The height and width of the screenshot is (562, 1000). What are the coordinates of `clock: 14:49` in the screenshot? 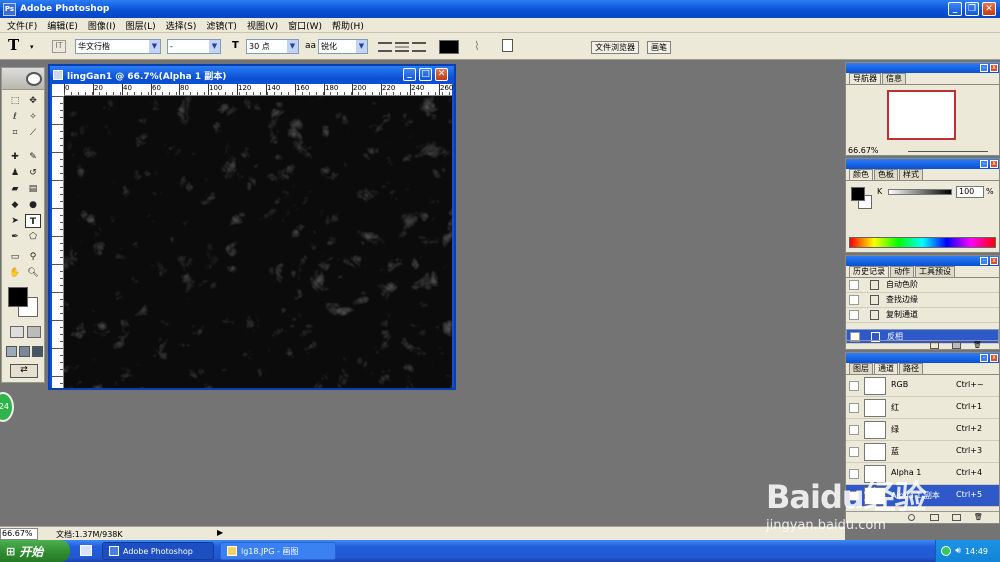 It's located at (976, 551).